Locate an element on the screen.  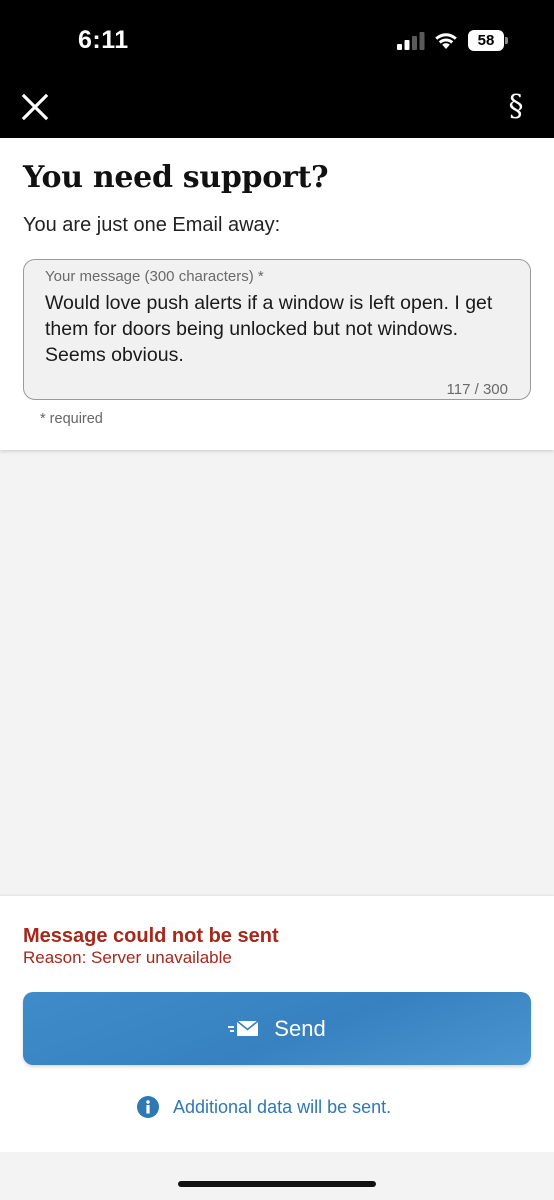
legal-section-button: § is located at coordinates (516, 107).